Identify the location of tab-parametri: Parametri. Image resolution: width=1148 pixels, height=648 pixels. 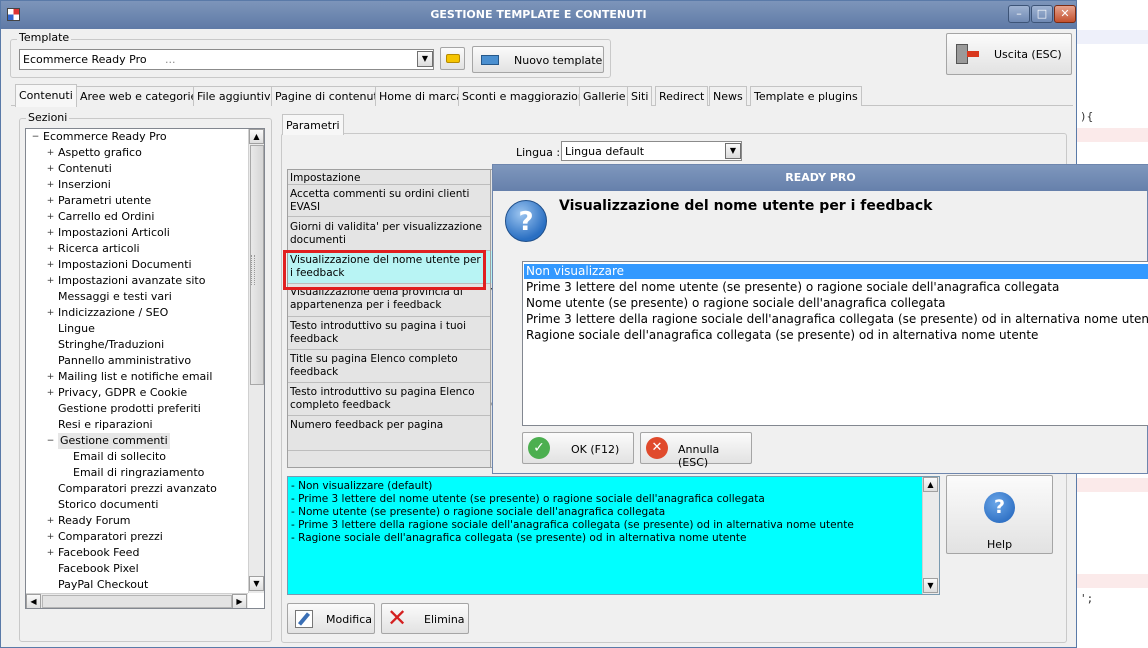
(313, 124).